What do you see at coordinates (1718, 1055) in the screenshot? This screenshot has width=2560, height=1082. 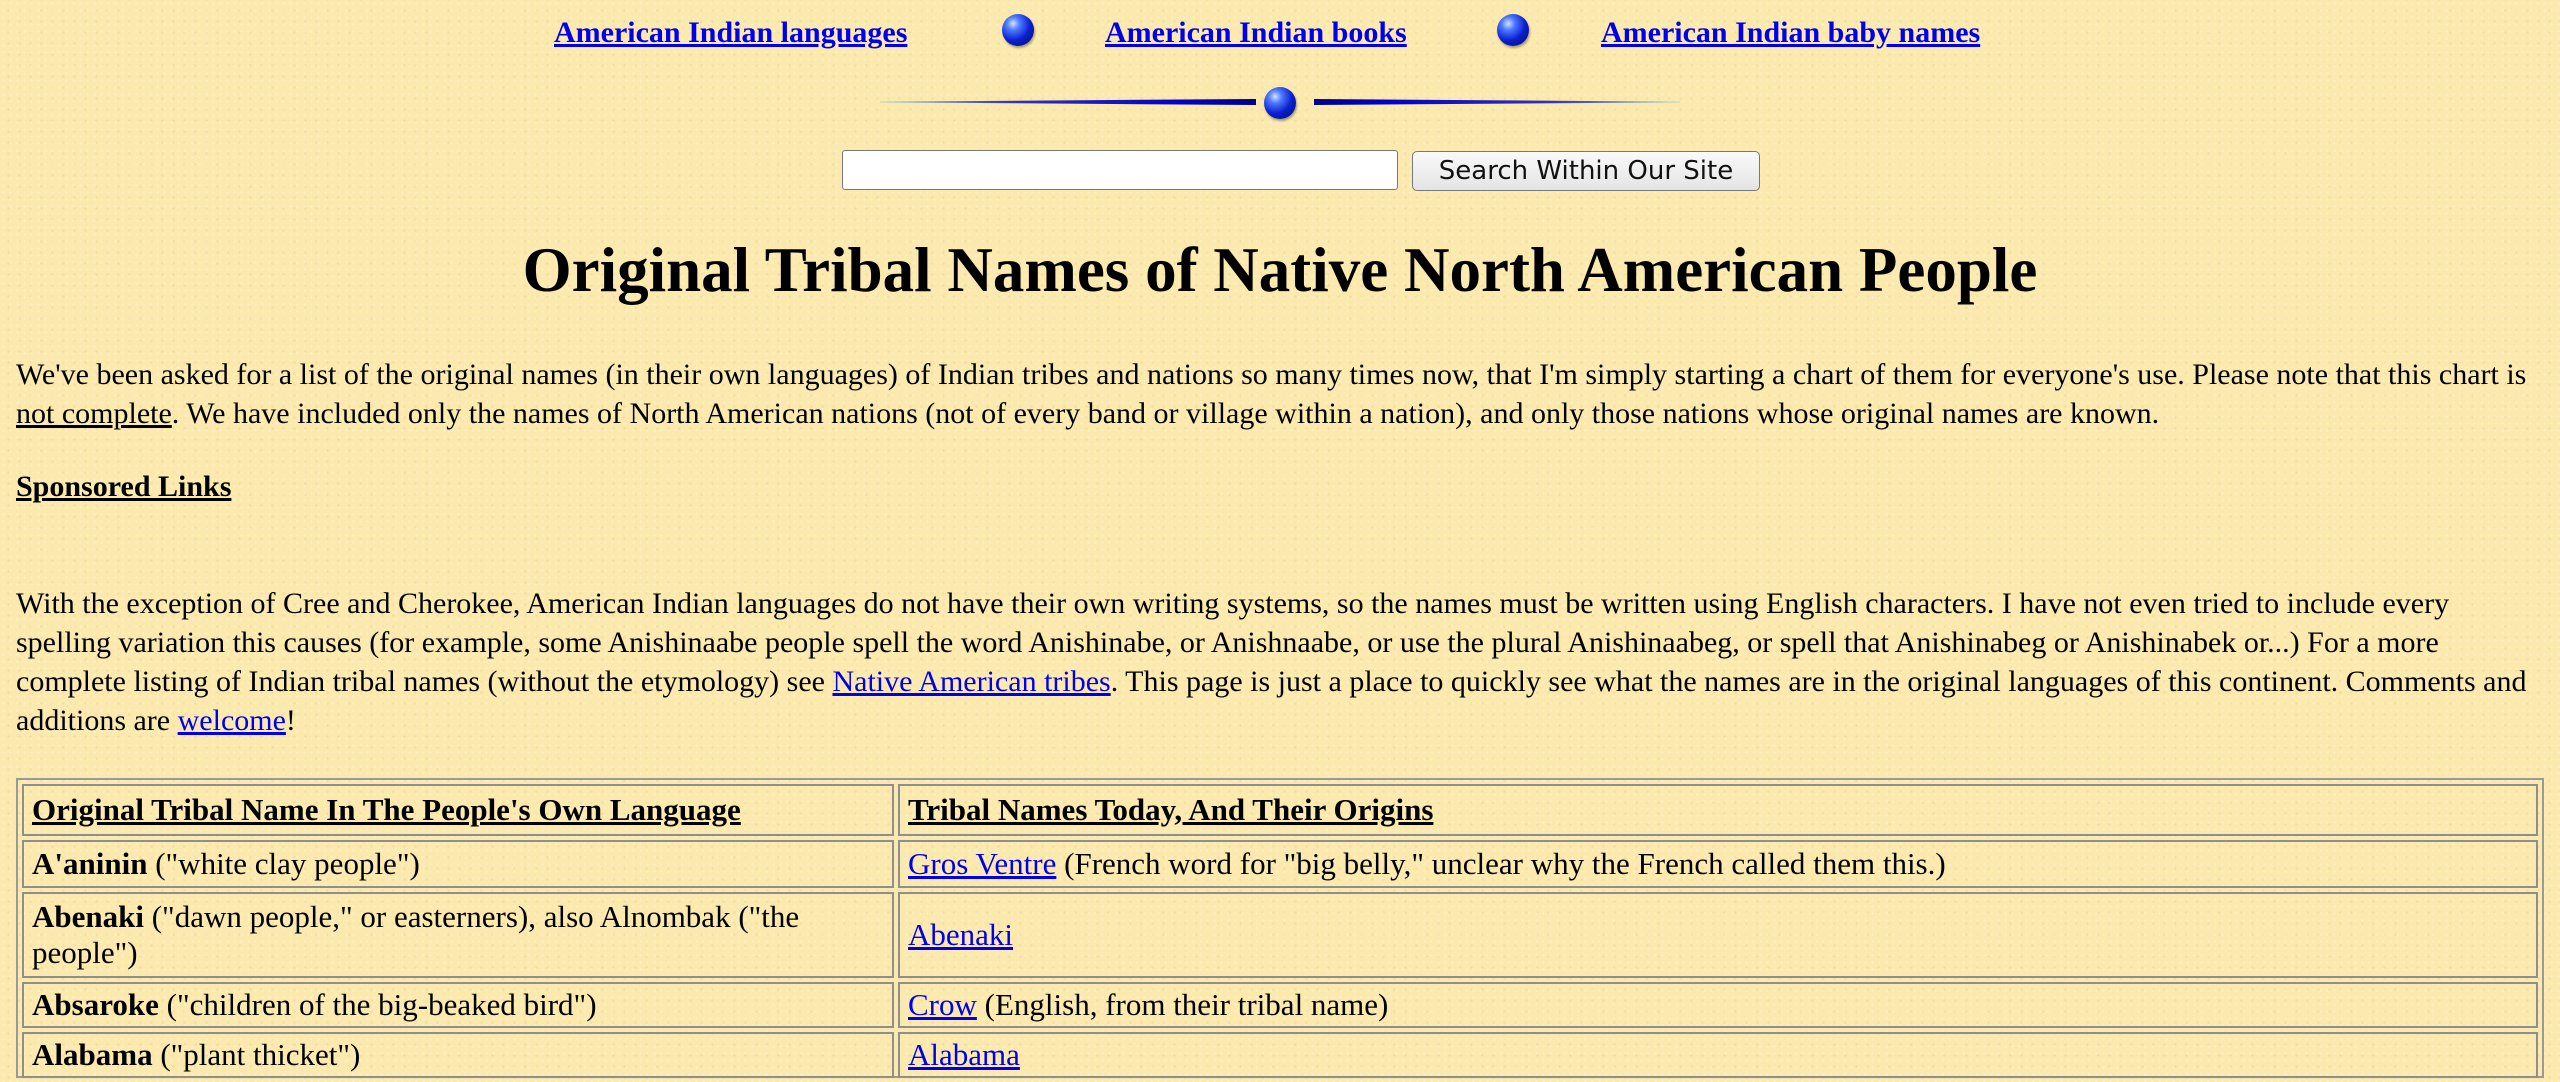 I see `origin-cell: Alabama` at bounding box center [1718, 1055].